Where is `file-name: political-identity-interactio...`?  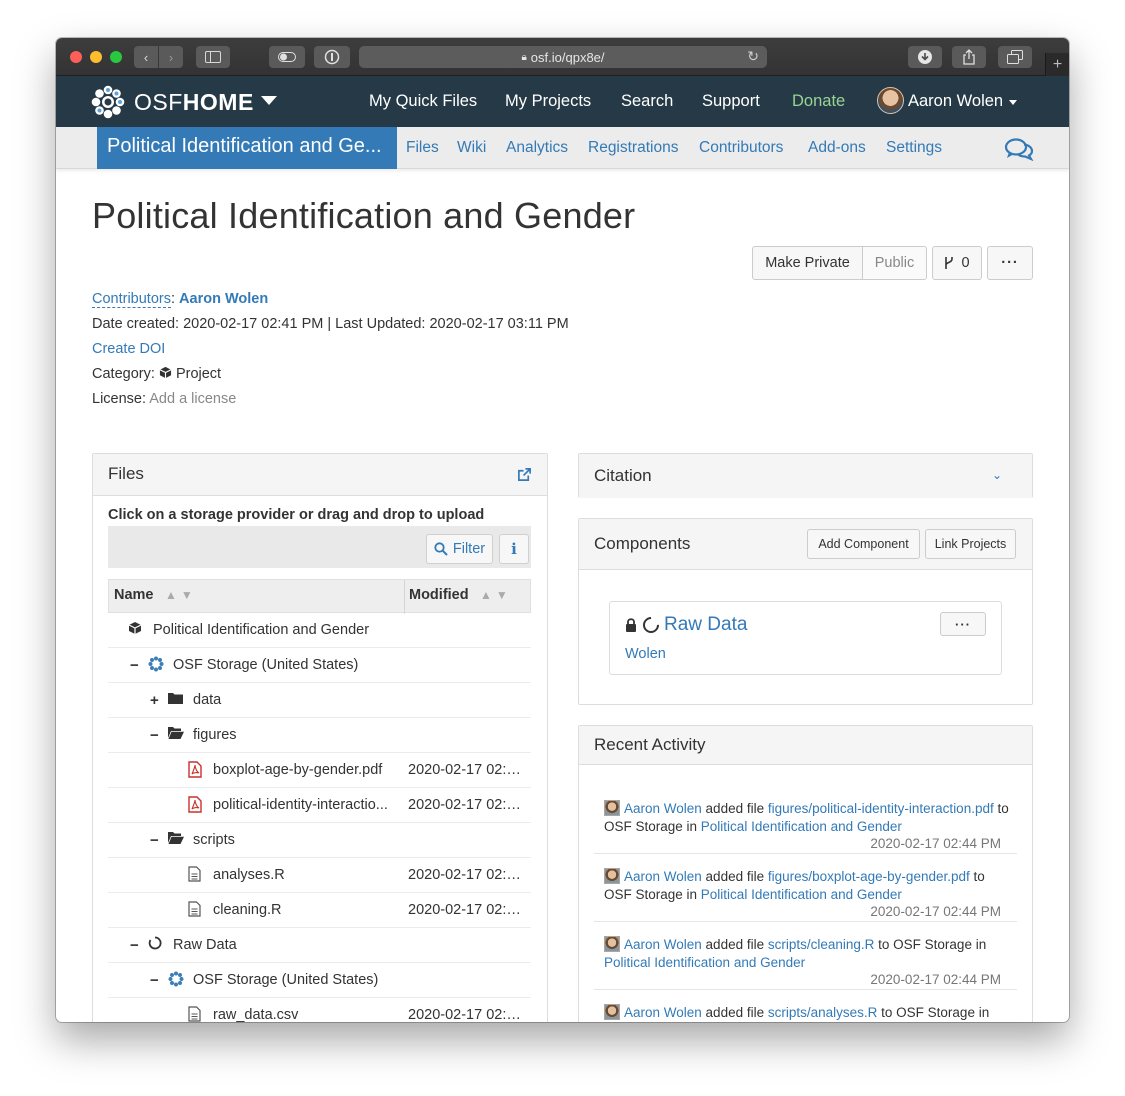
file-name: political-identity-interactio... is located at coordinates (303, 805).